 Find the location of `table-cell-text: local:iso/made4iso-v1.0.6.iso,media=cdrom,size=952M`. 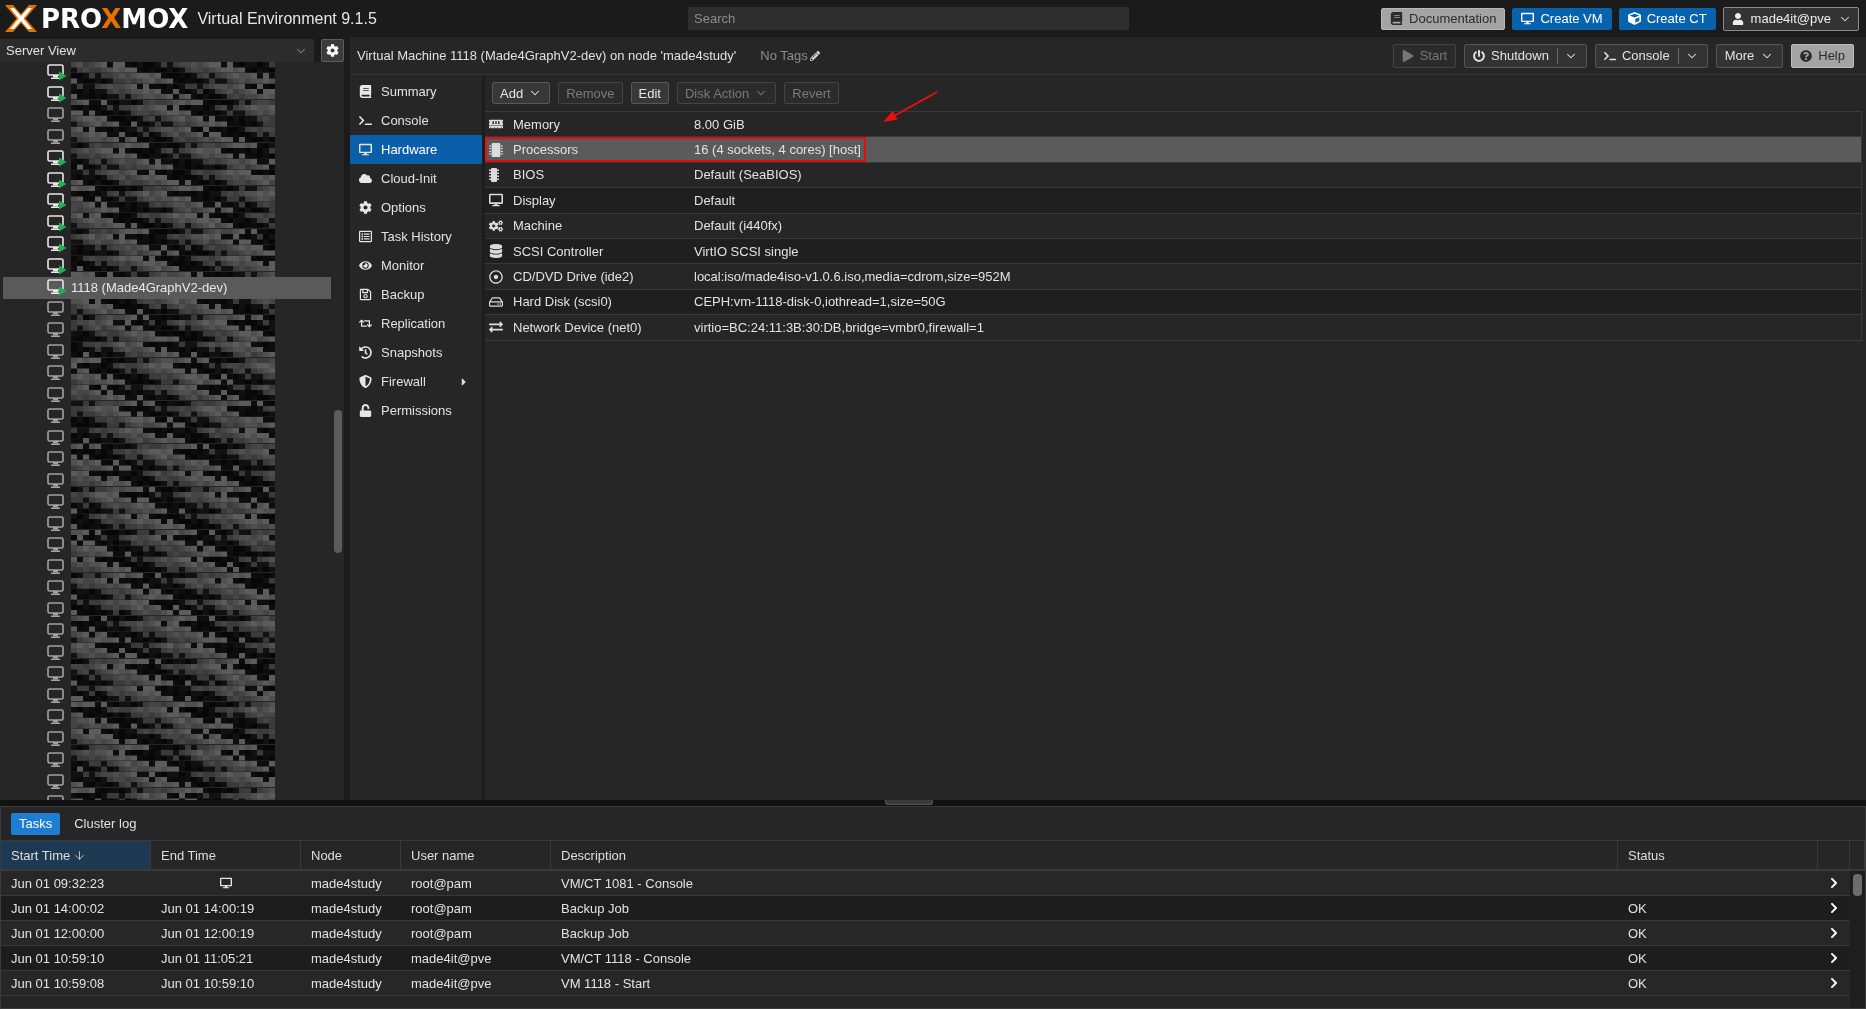

table-cell-text: local:iso/made4iso-v1.0.6.iso,media=cdrom,size=952M is located at coordinates (852, 277).